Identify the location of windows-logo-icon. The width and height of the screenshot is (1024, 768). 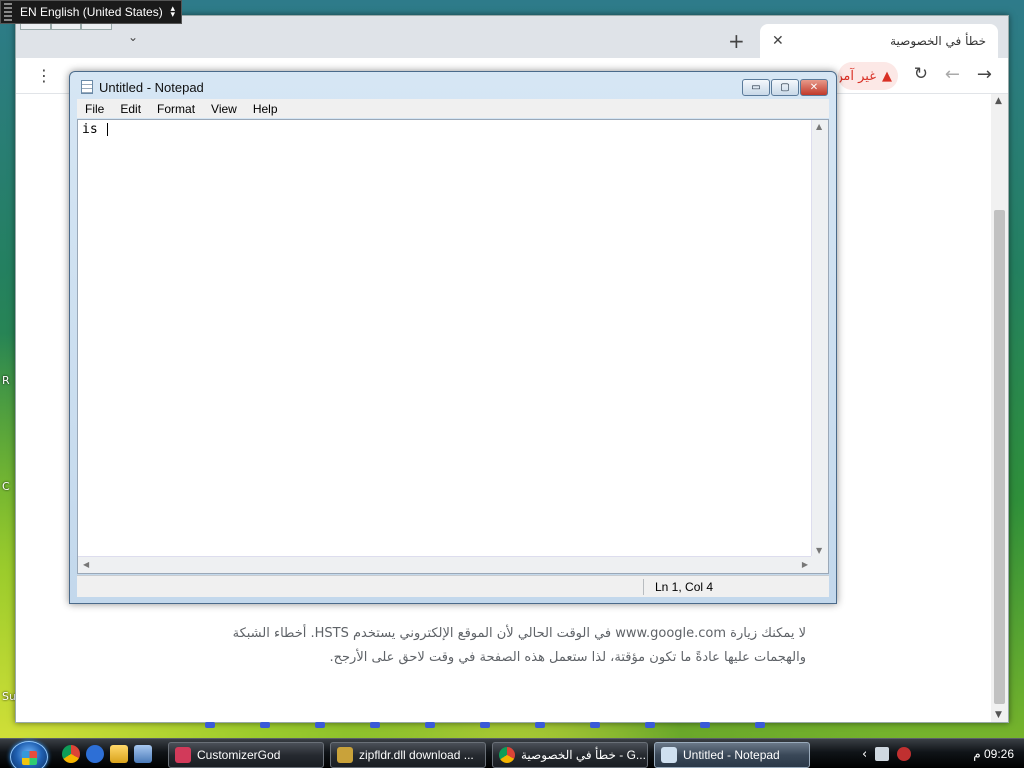
(29, 758).